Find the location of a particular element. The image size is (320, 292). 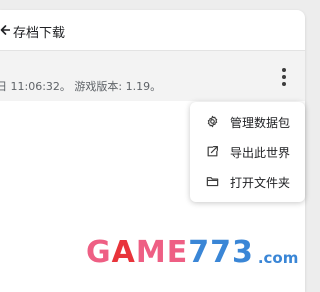

context-menu: 管理数据包 导出此世界 打开文件夹 is located at coordinates (247, 152).